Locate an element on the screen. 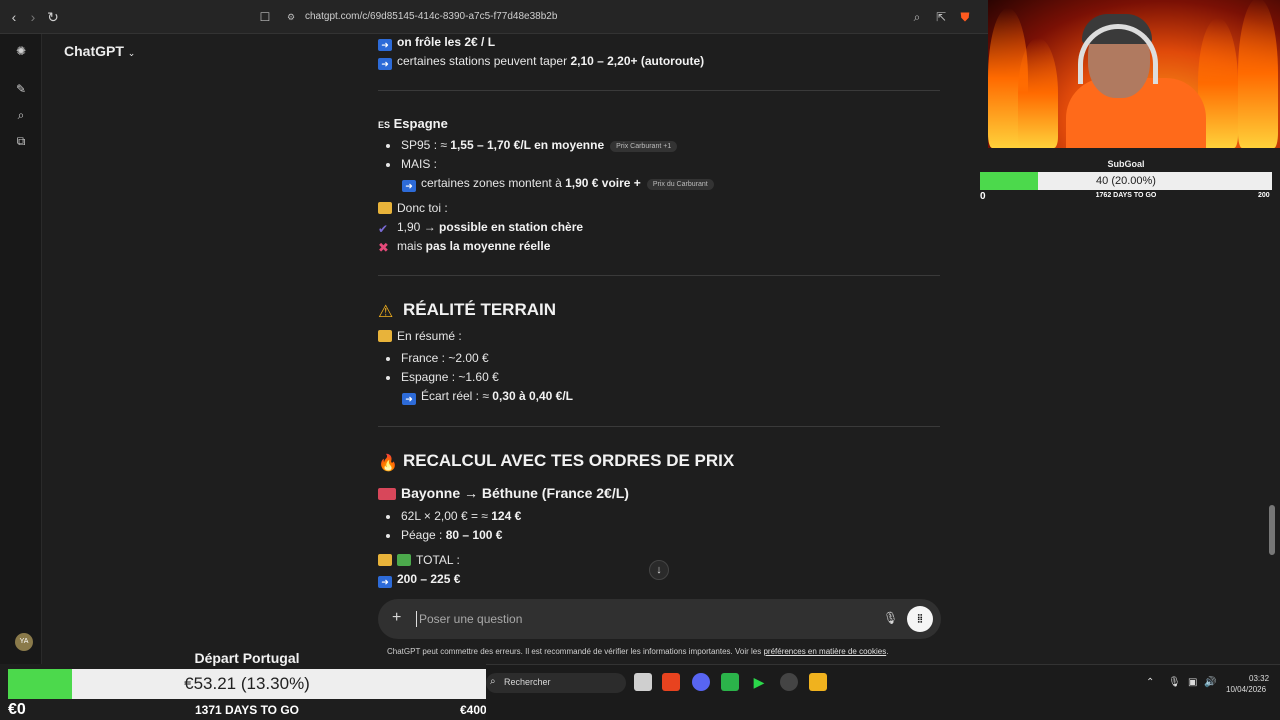 The height and width of the screenshot is (720, 1280). webcam-overlay is located at coordinates (1134, 74).